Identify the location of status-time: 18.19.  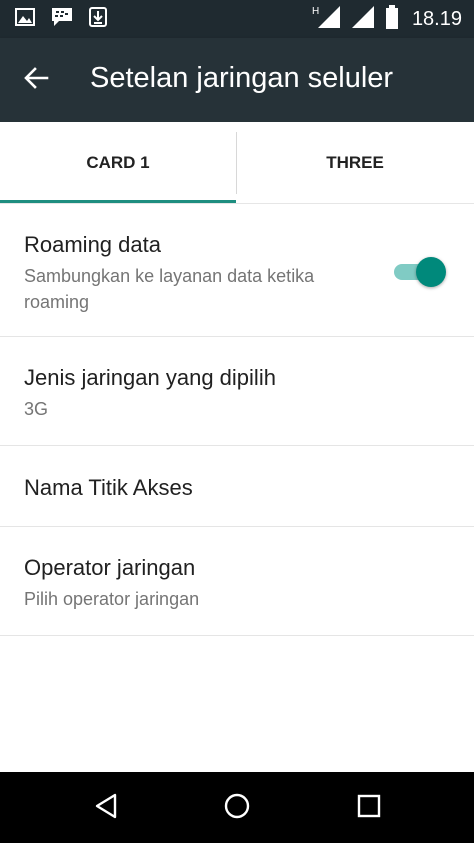
(436, 18).